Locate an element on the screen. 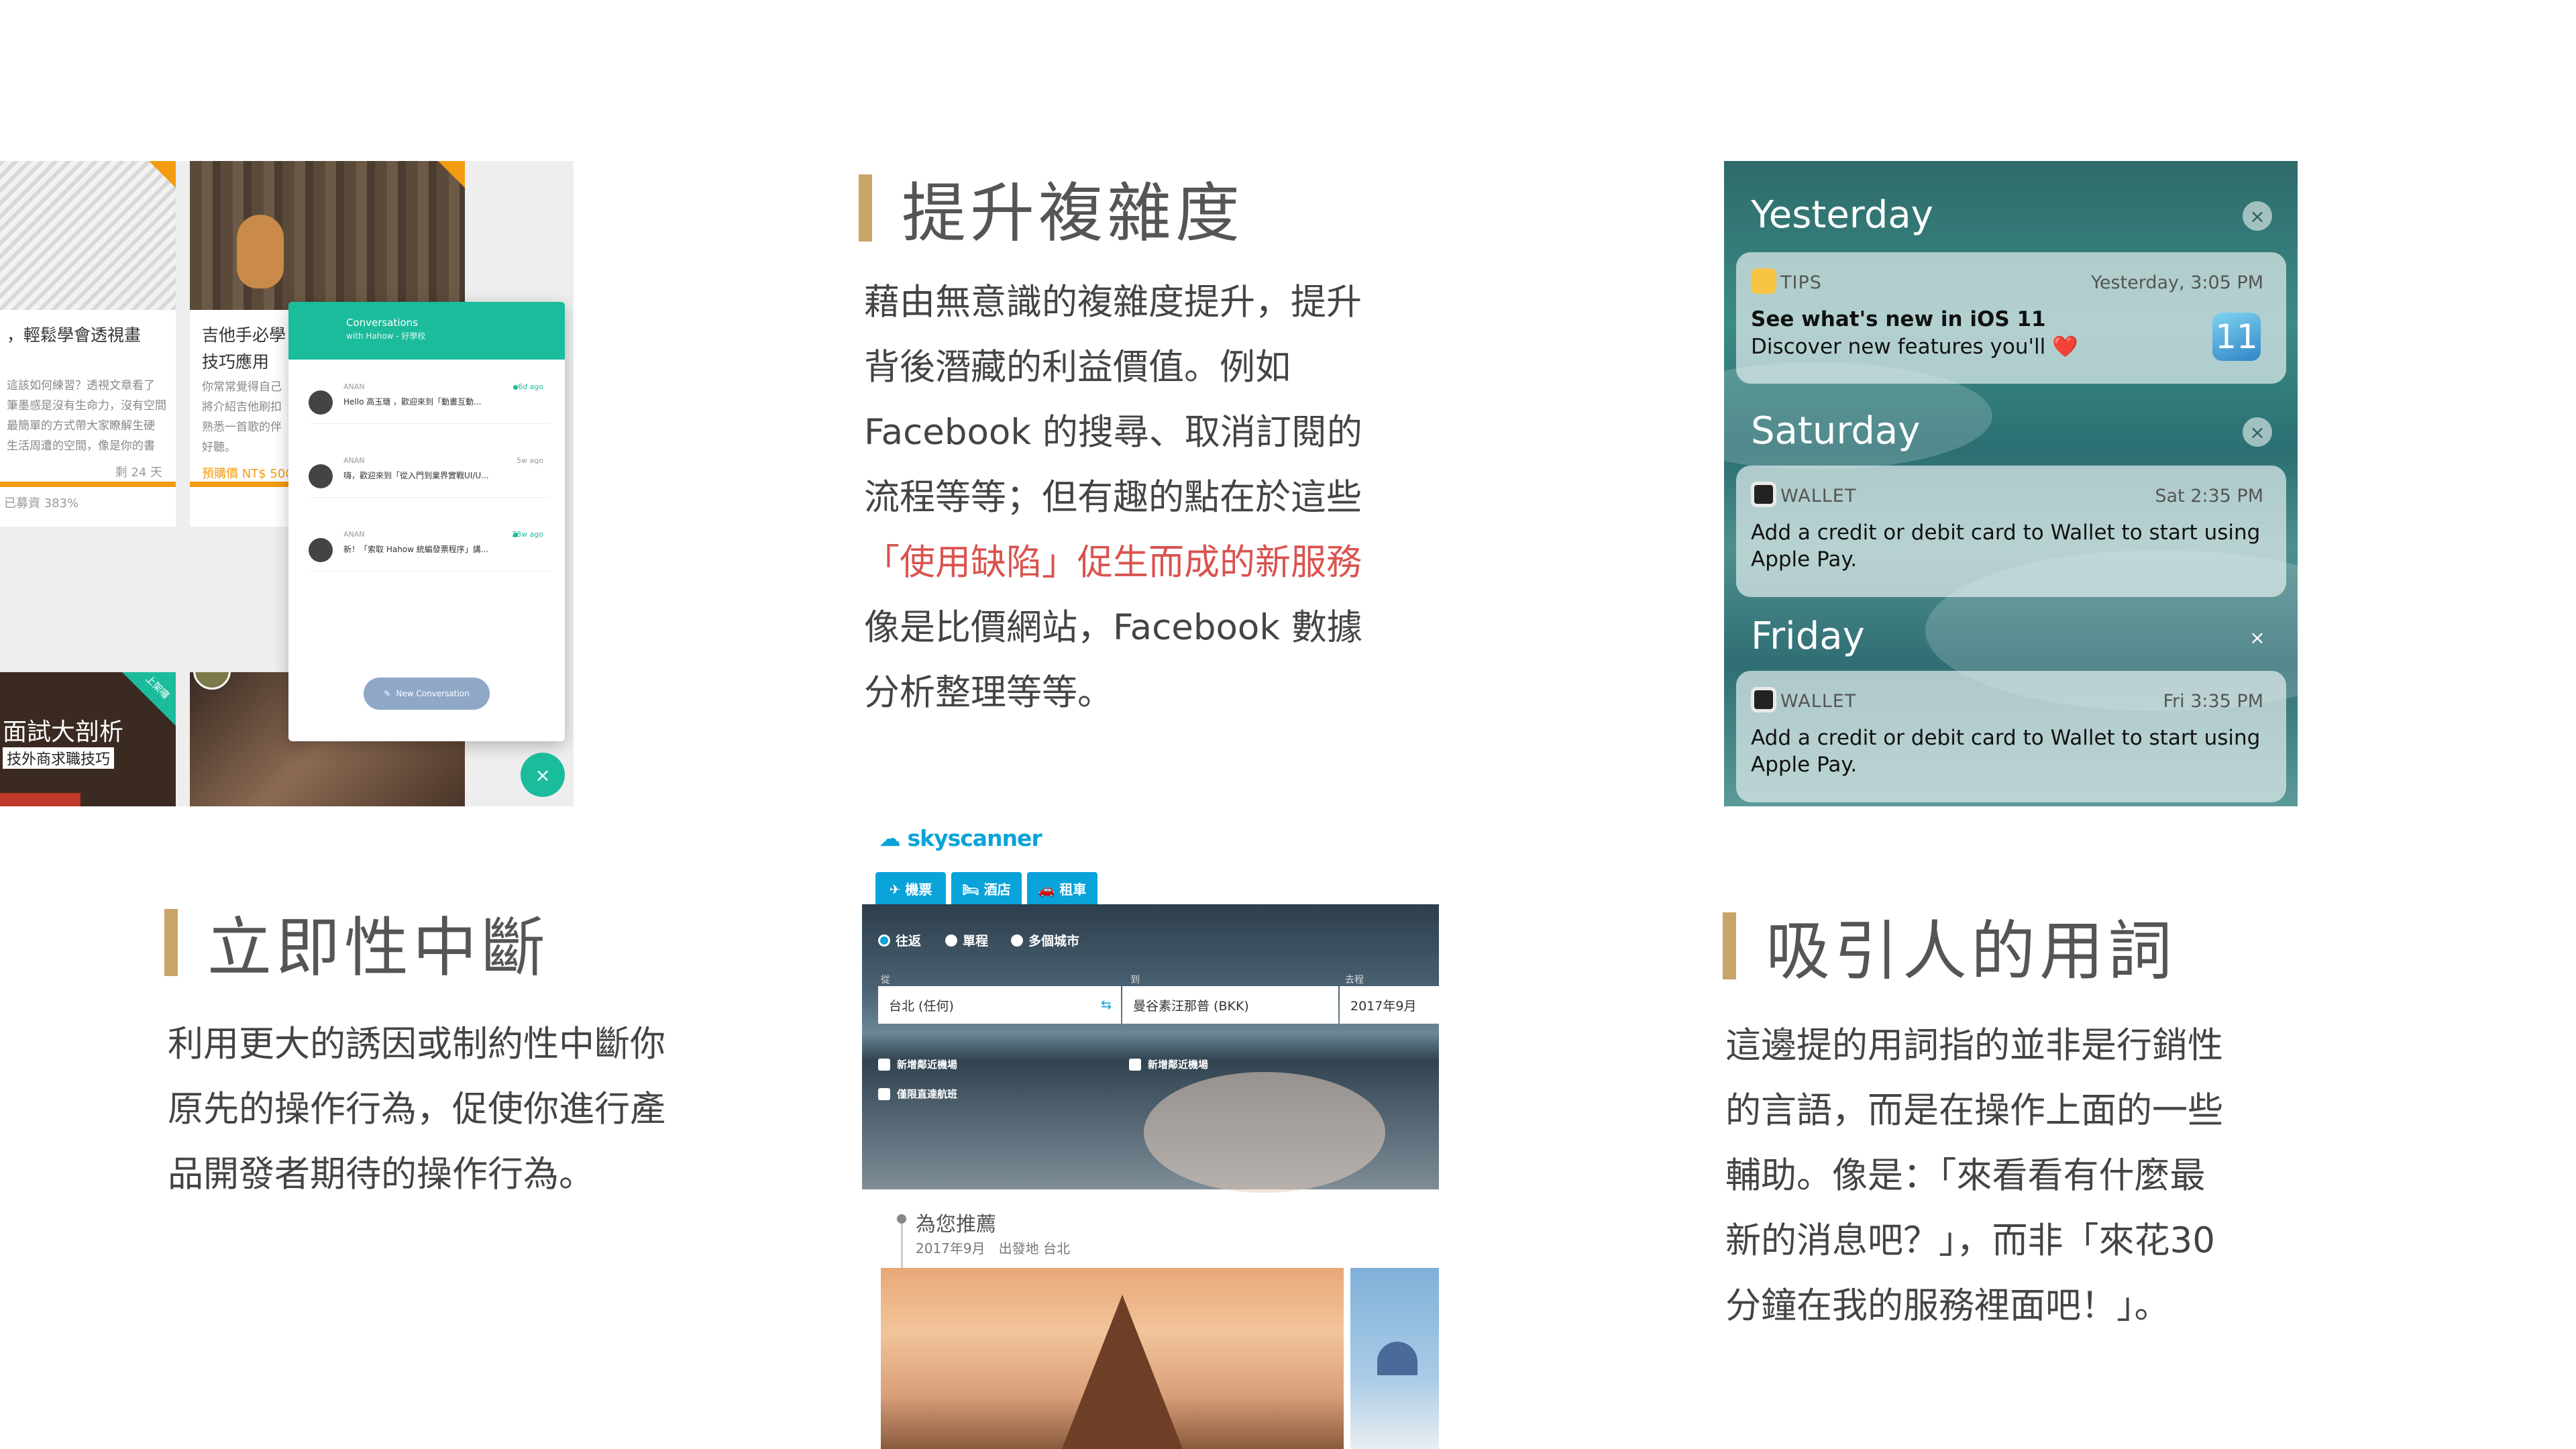 The width and height of the screenshot is (2576, 1449). app-name: WALLET is located at coordinates (1818, 701).